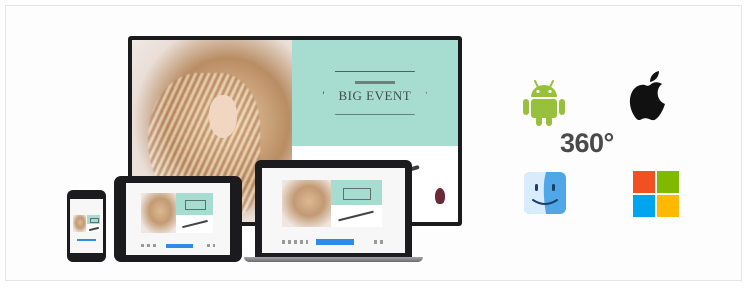 Image resolution: width=749 pixels, height=288 pixels. I want to click on phone-mini-product, so click(93, 228).